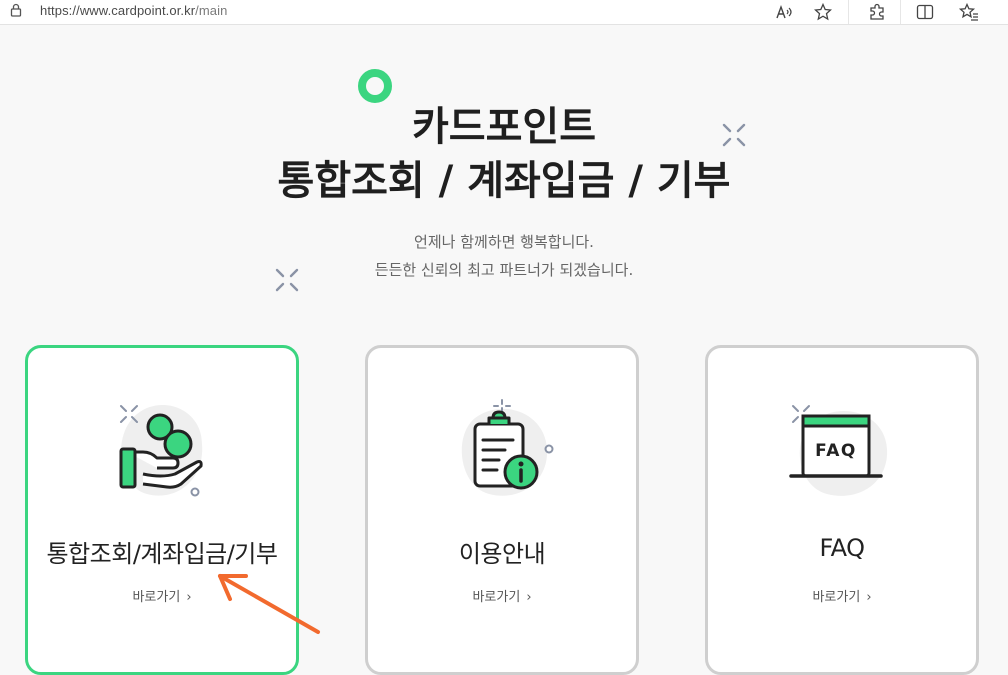 The height and width of the screenshot is (675, 1008). Describe the element at coordinates (502, 510) in the screenshot. I see `card-usage-guide: 이용안내 바로가기 ›` at that location.